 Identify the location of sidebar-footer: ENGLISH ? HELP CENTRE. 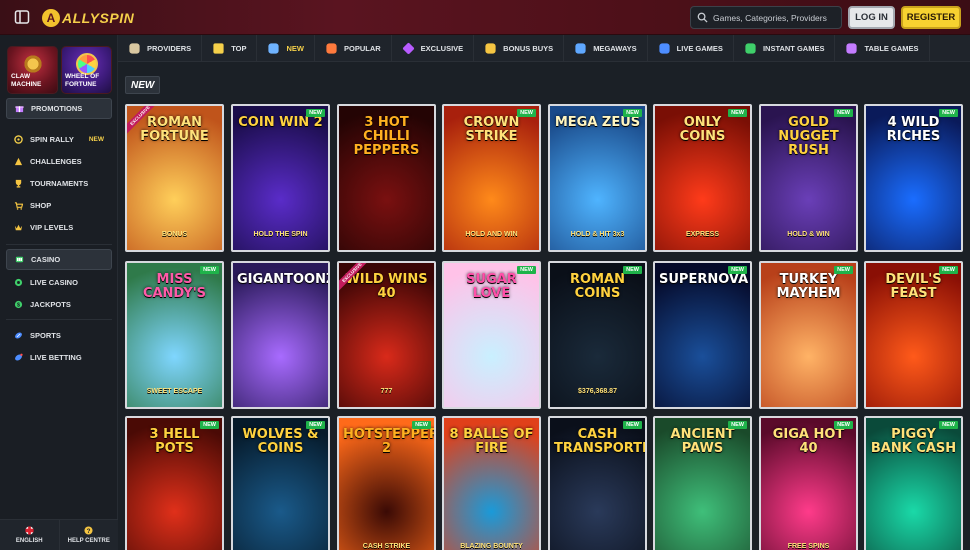
(59, 534).